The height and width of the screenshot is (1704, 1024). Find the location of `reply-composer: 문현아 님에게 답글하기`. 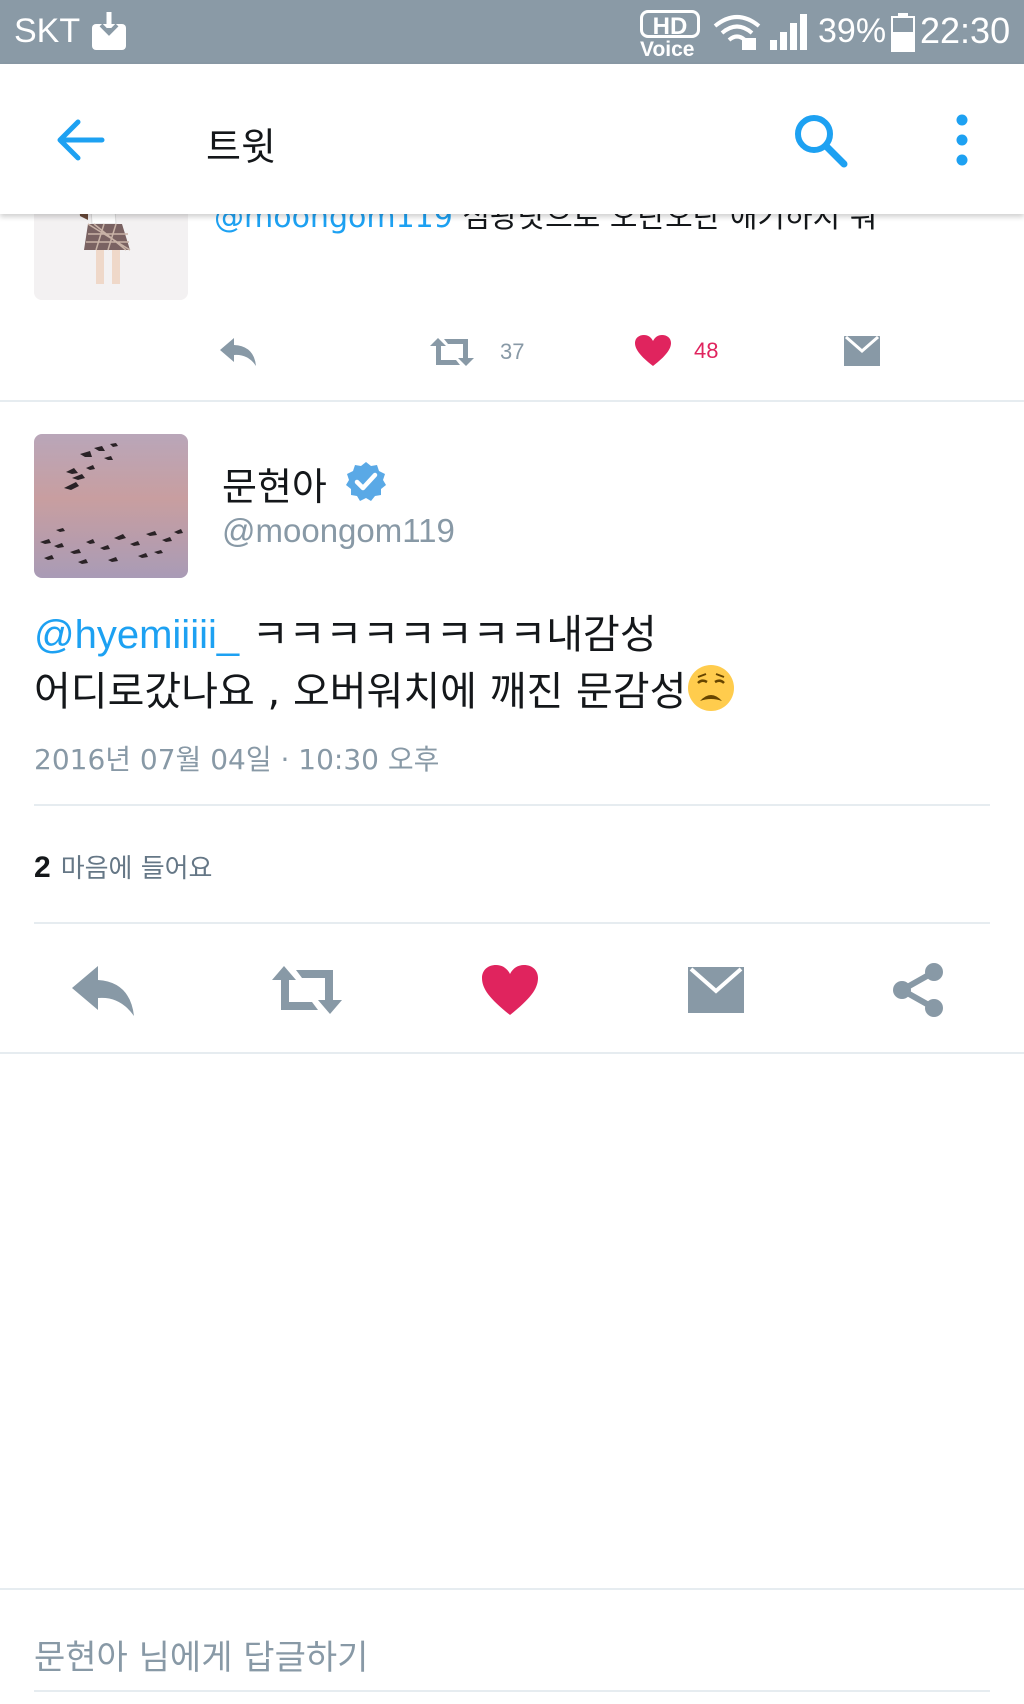

reply-composer: 문현아 님에게 답글하기 is located at coordinates (512, 1646).